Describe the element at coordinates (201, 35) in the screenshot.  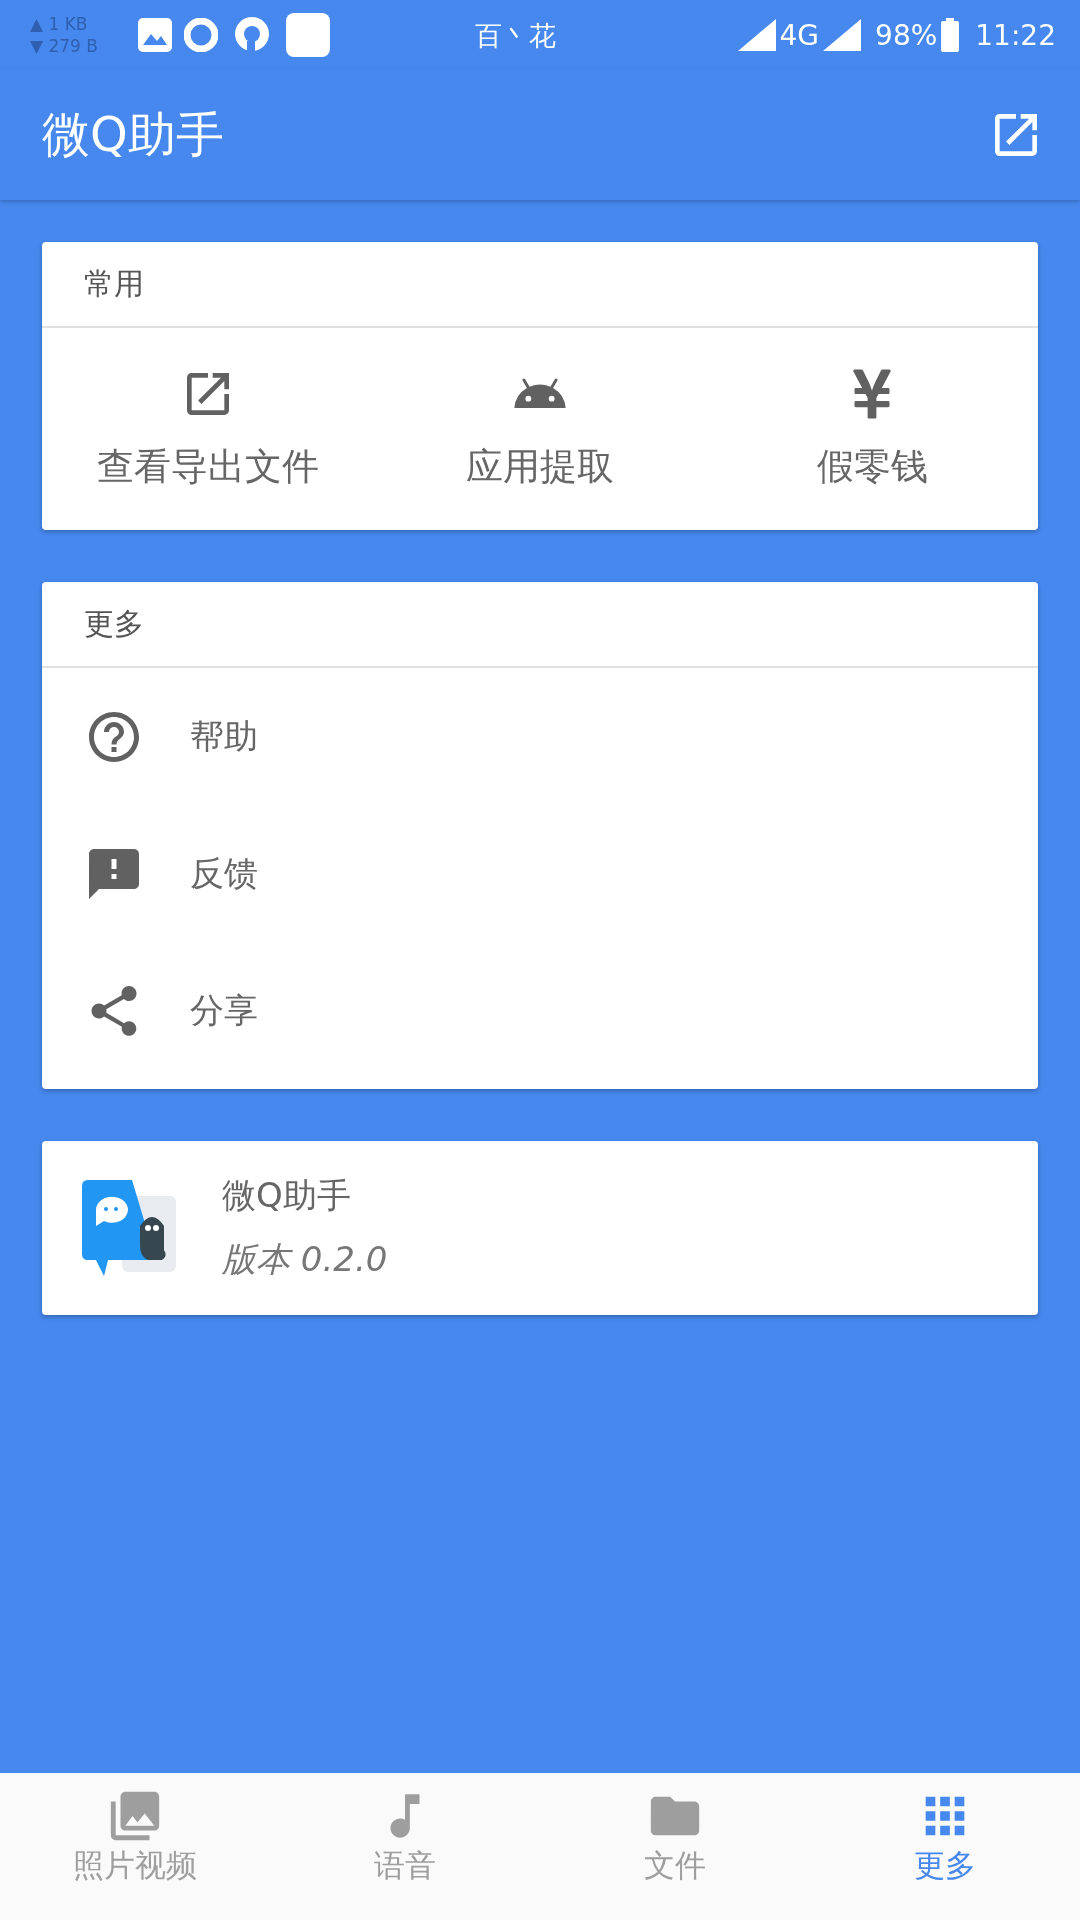
I see `ring-icon` at that location.